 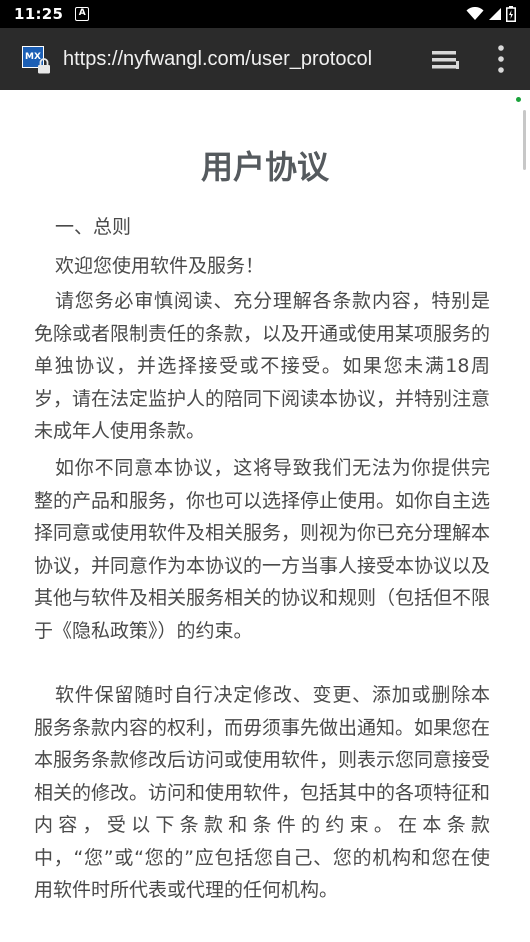 I want to click on browser-toolbar: MX https://nyfwangl.com/user_protocol, so click(x=265, y=59).